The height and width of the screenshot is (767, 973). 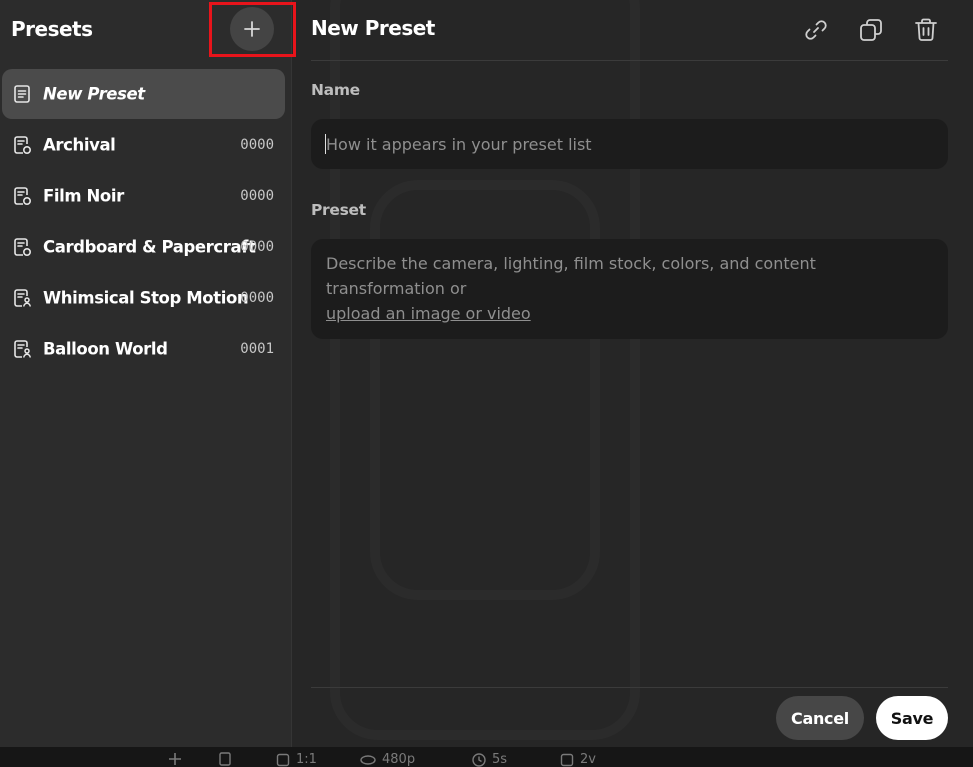 I want to click on preset-item-label: Cardboard & Papercraft, so click(x=149, y=246).